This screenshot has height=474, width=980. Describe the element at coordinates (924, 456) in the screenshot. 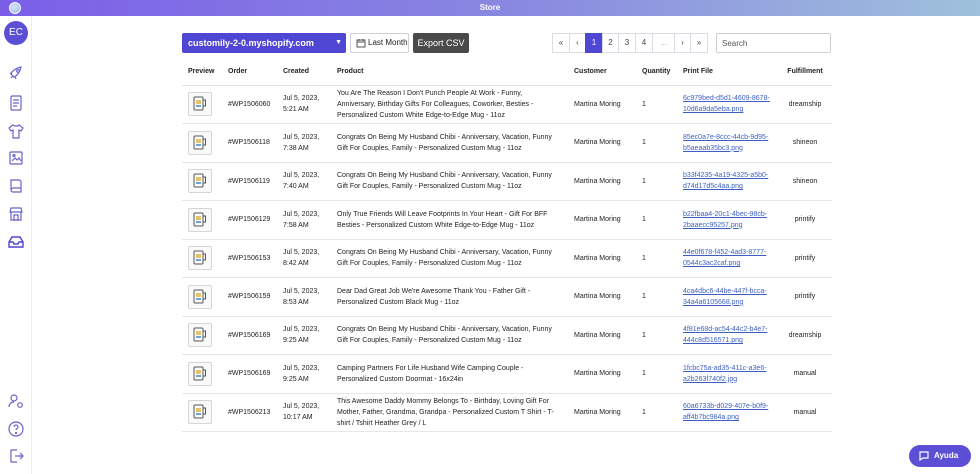

I see `chat-icon` at that location.